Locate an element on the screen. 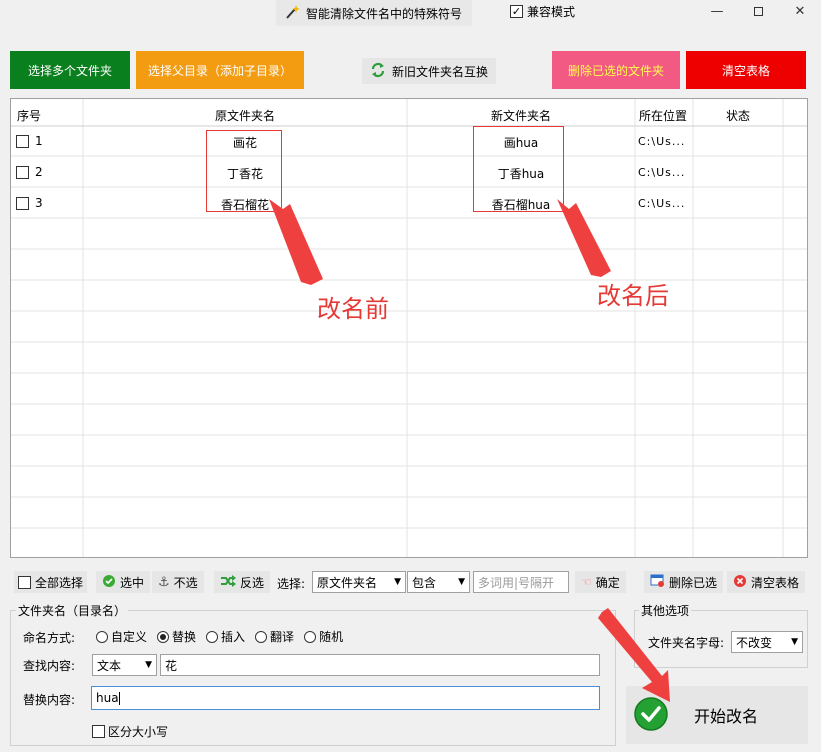  replace-input-value: hua is located at coordinates (107, 698).